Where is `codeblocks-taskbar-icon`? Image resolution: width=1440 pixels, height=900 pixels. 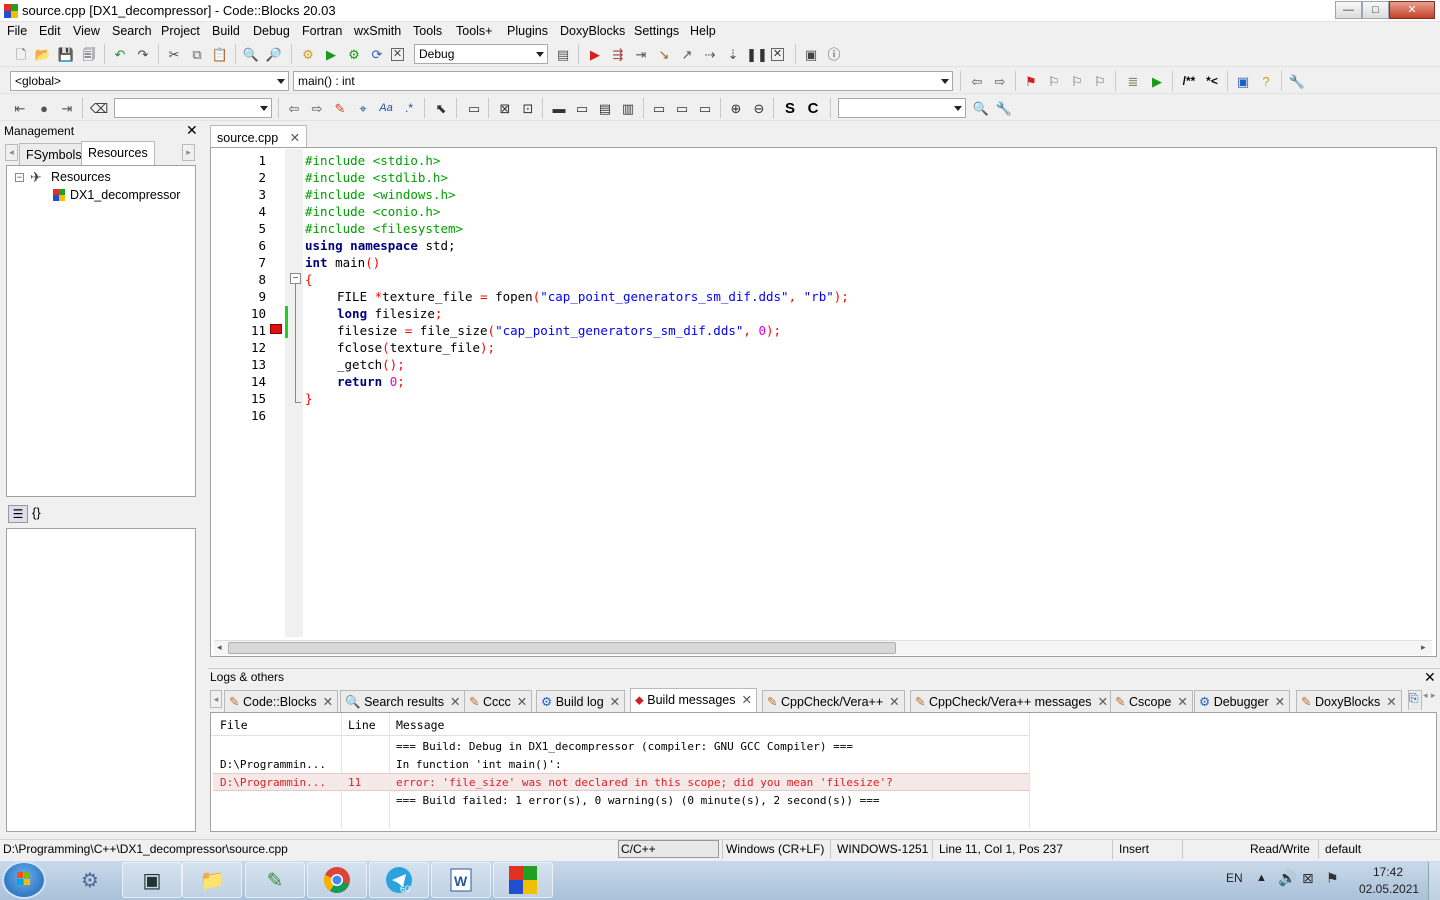
codeblocks-taskbar-icon is located at coordinates (523, 880).